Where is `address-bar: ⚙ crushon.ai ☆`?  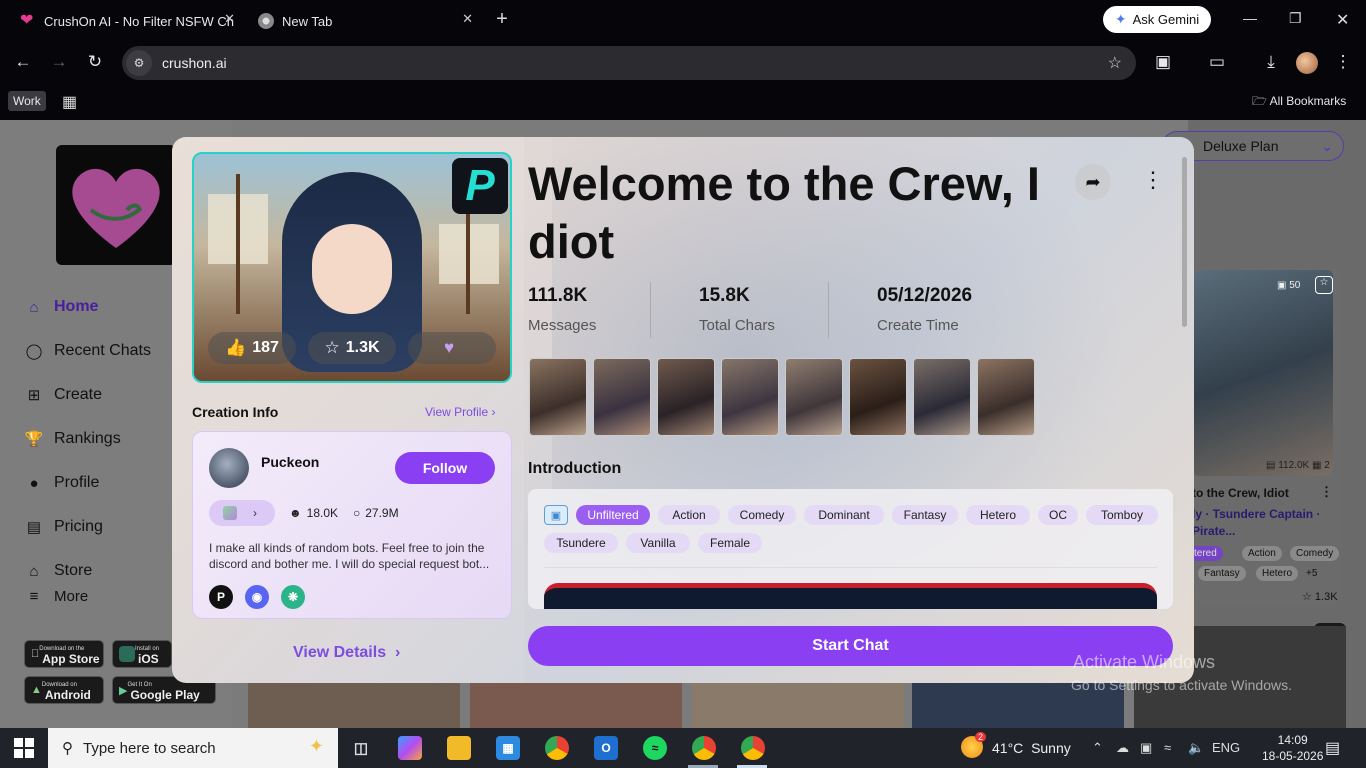 address-bar: ⚙ crushon.ai ☆ is located at coordinates (629, 63).